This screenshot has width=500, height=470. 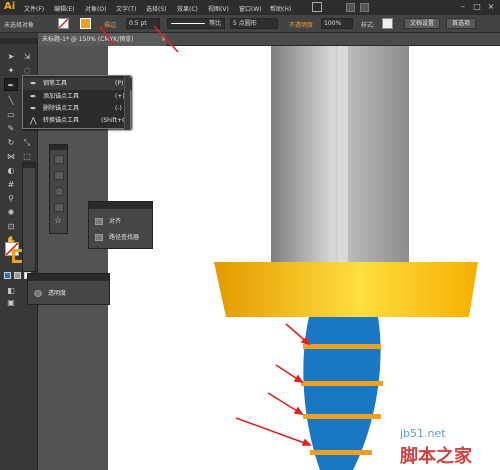 I want to click on panel-item-label: 路径查找器, so click(x=124, y=237).